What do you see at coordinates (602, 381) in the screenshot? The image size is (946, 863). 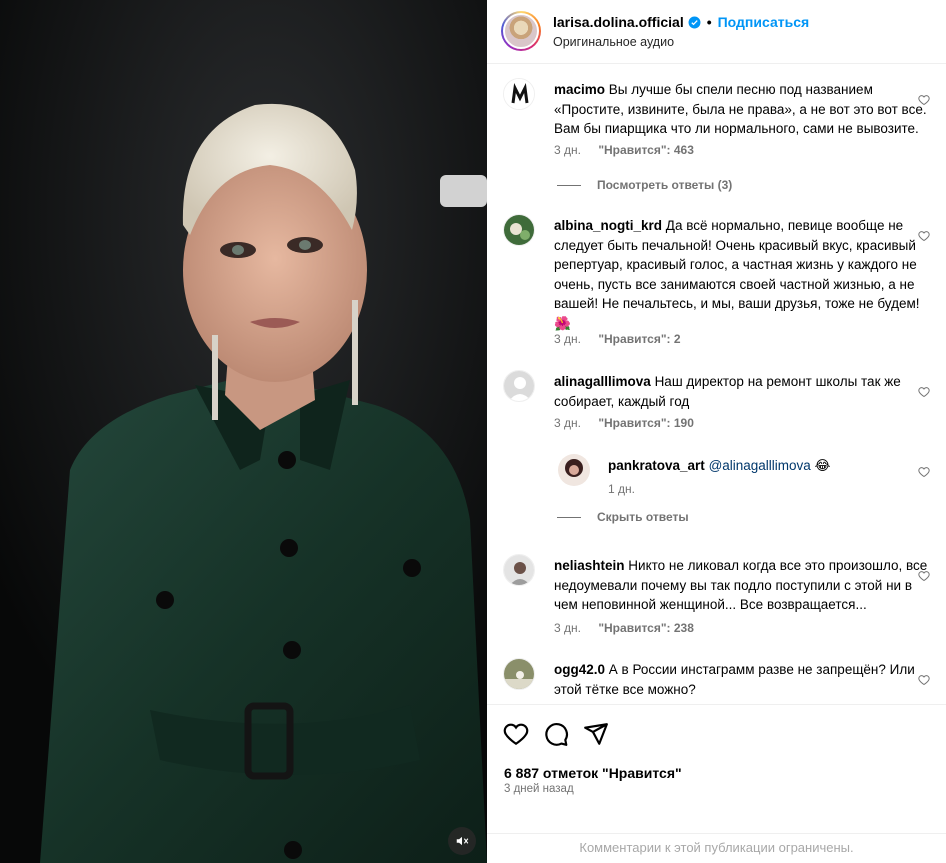 I see `comment-username: alinagalllimova` at bounding box center [602, 381].